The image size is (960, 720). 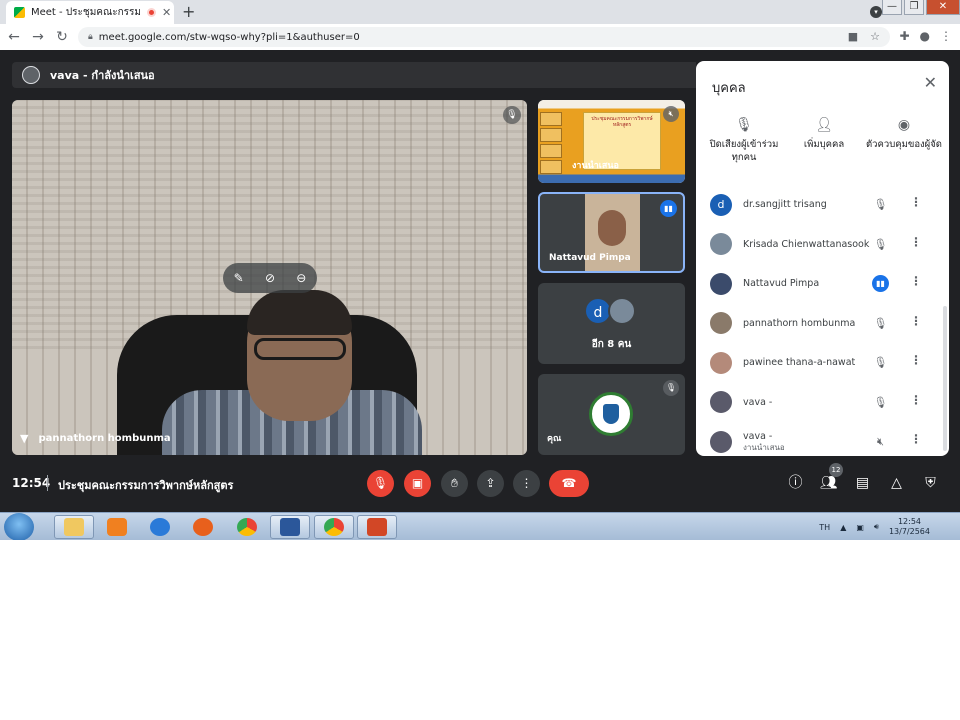 I want to click on media-player-taskbar-button, so click(x=117, y=527).